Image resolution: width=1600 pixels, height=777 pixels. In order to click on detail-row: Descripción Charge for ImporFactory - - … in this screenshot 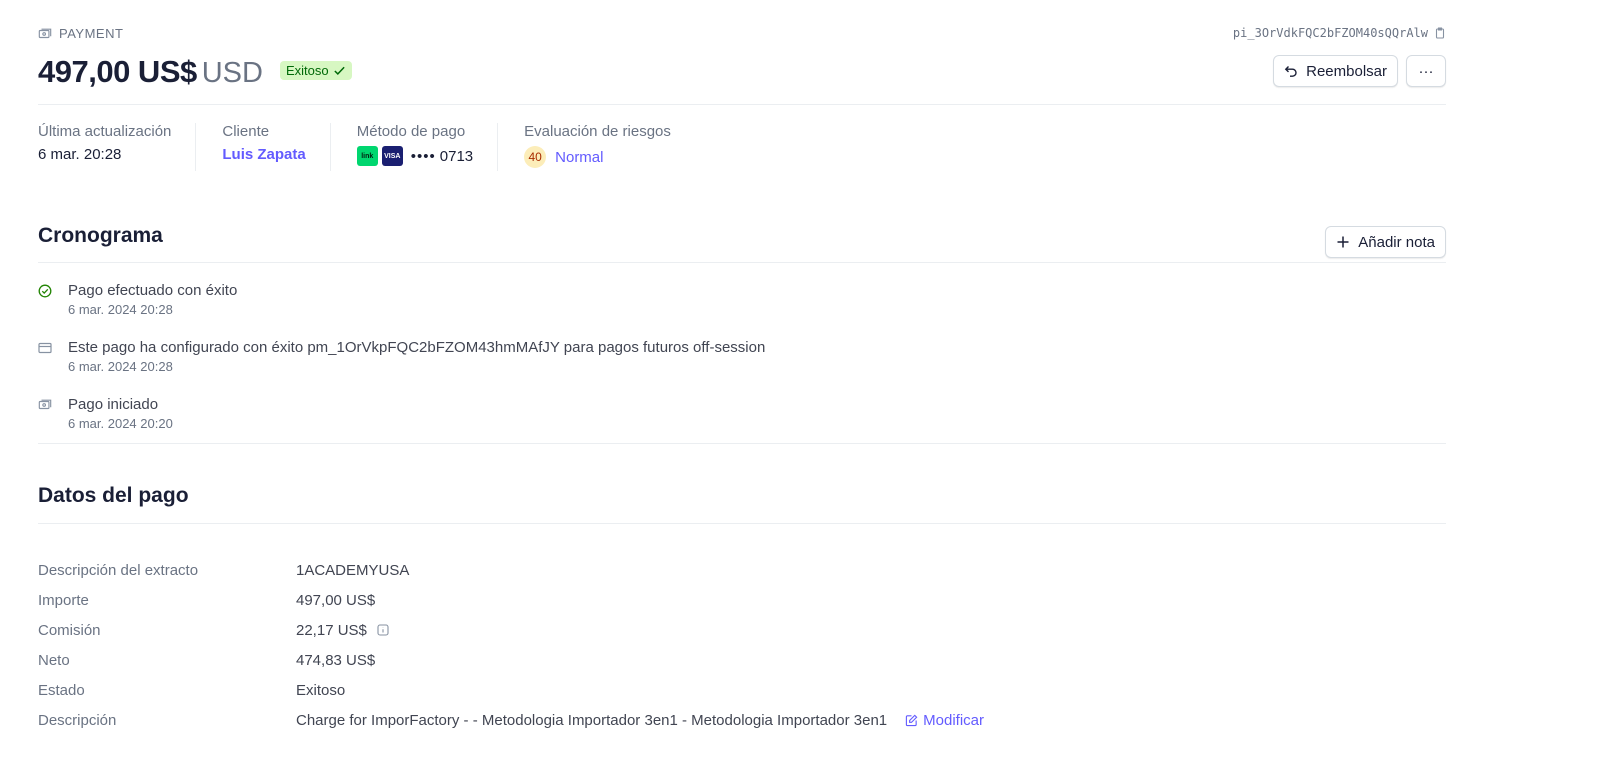, I will do `click(511, 720)`.